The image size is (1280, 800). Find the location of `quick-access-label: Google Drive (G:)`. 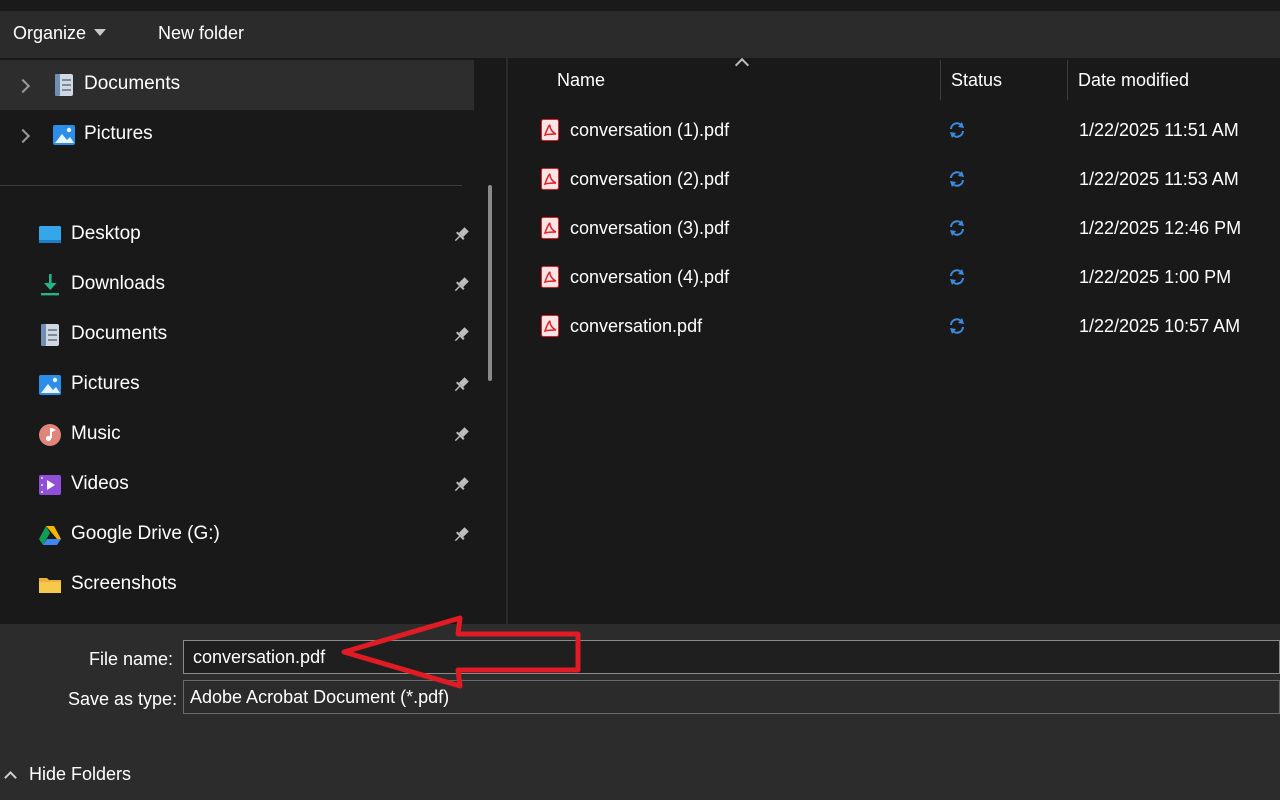

quick-access-label: Google Drive (G:) is located at coordinates (145, 533).